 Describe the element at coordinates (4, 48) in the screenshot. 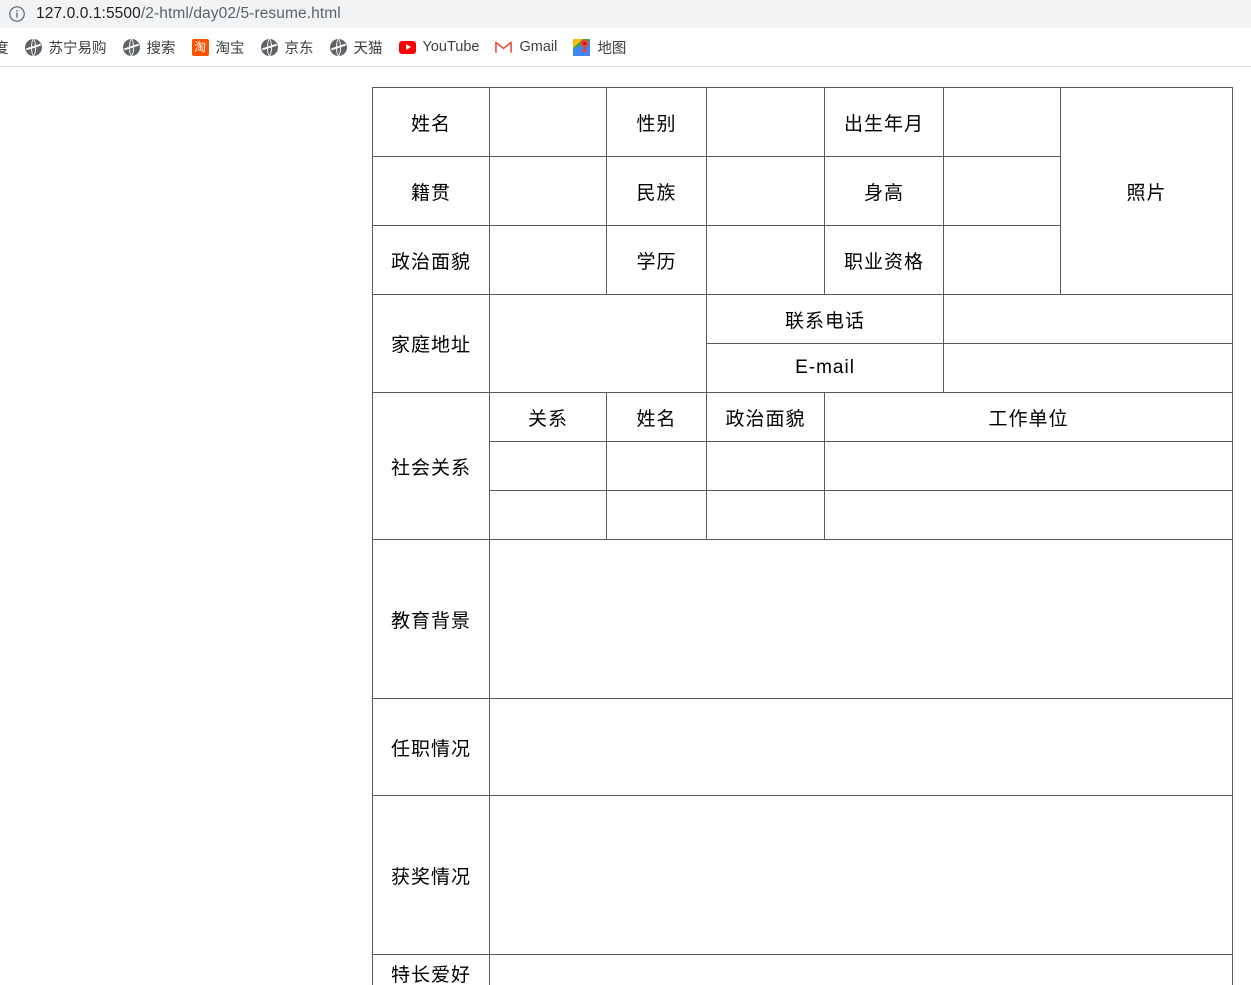

I see `bookmark-label: 度` at that location.